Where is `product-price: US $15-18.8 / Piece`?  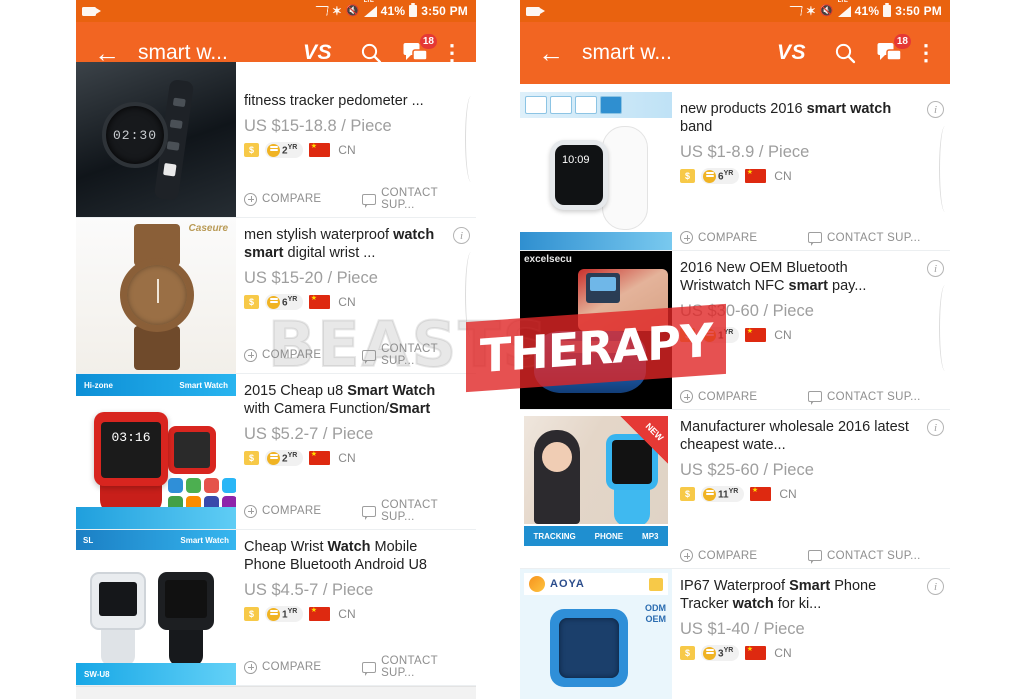
product-price: US $15-18.8 / Piece is located at coordinates (318, 126).